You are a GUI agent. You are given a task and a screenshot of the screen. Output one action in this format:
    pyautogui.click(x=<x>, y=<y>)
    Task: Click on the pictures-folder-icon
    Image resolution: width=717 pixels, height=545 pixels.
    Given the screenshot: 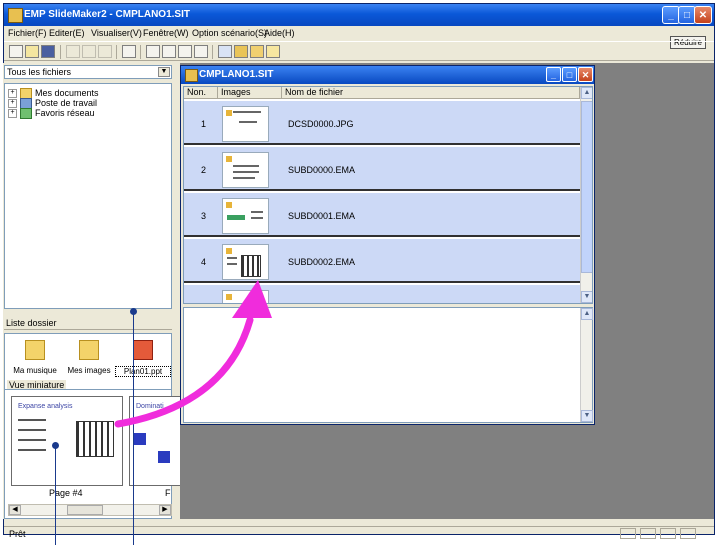 What is the action you would take?
    pyautogui.click(x=89, y=350)
    